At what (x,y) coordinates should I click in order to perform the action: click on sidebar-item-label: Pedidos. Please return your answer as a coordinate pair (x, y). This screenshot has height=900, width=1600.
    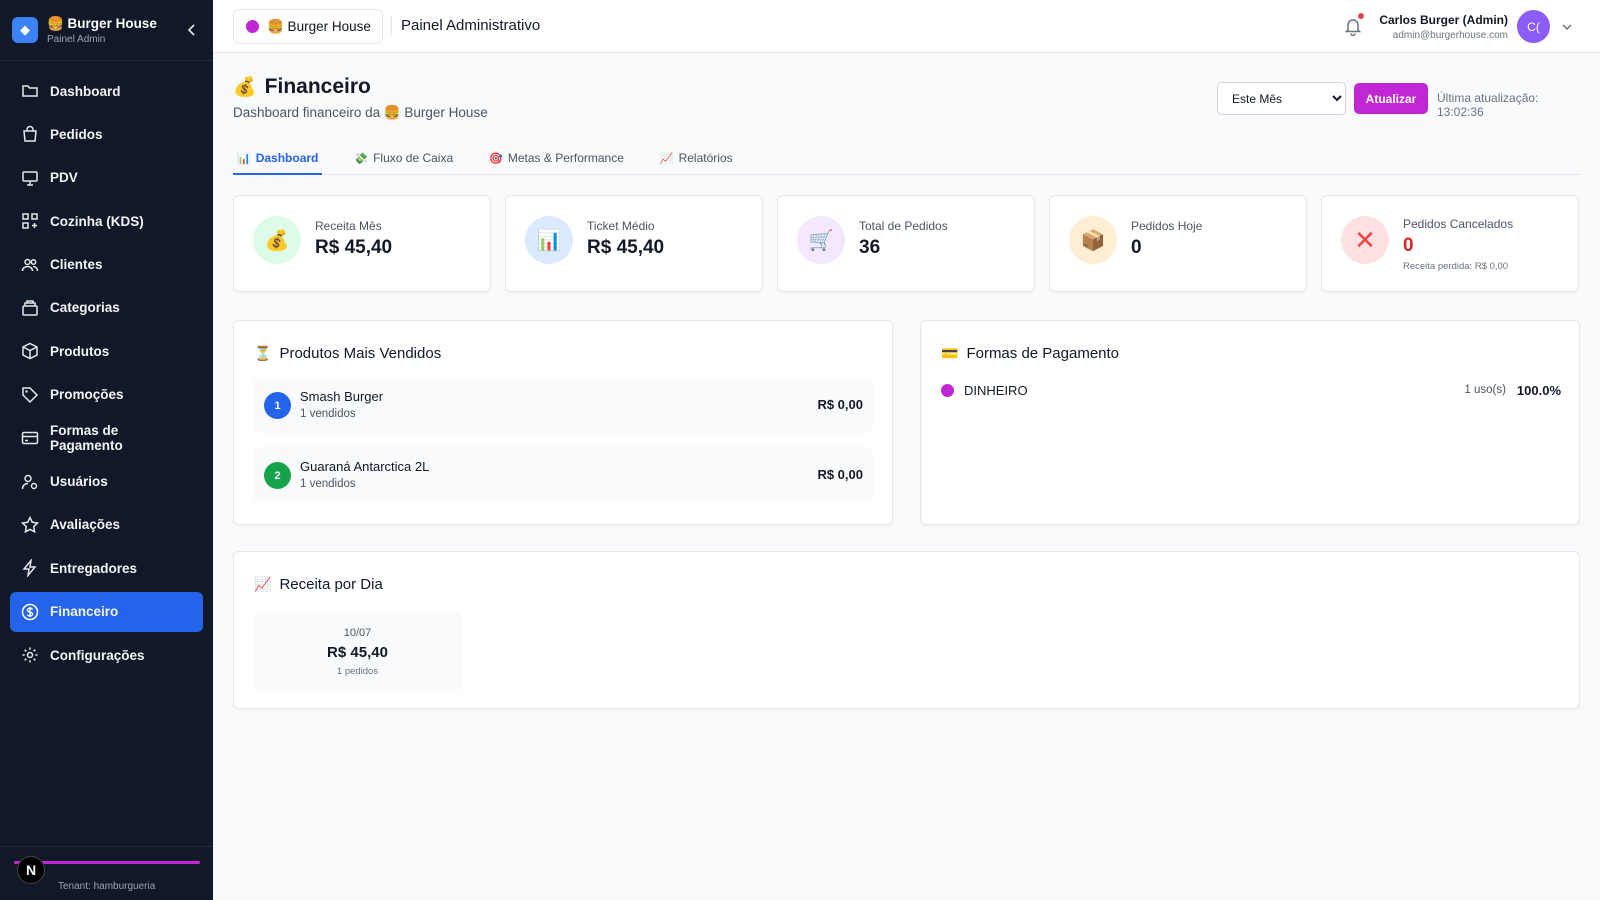
    Looking at the image, I should click on (76, 134).